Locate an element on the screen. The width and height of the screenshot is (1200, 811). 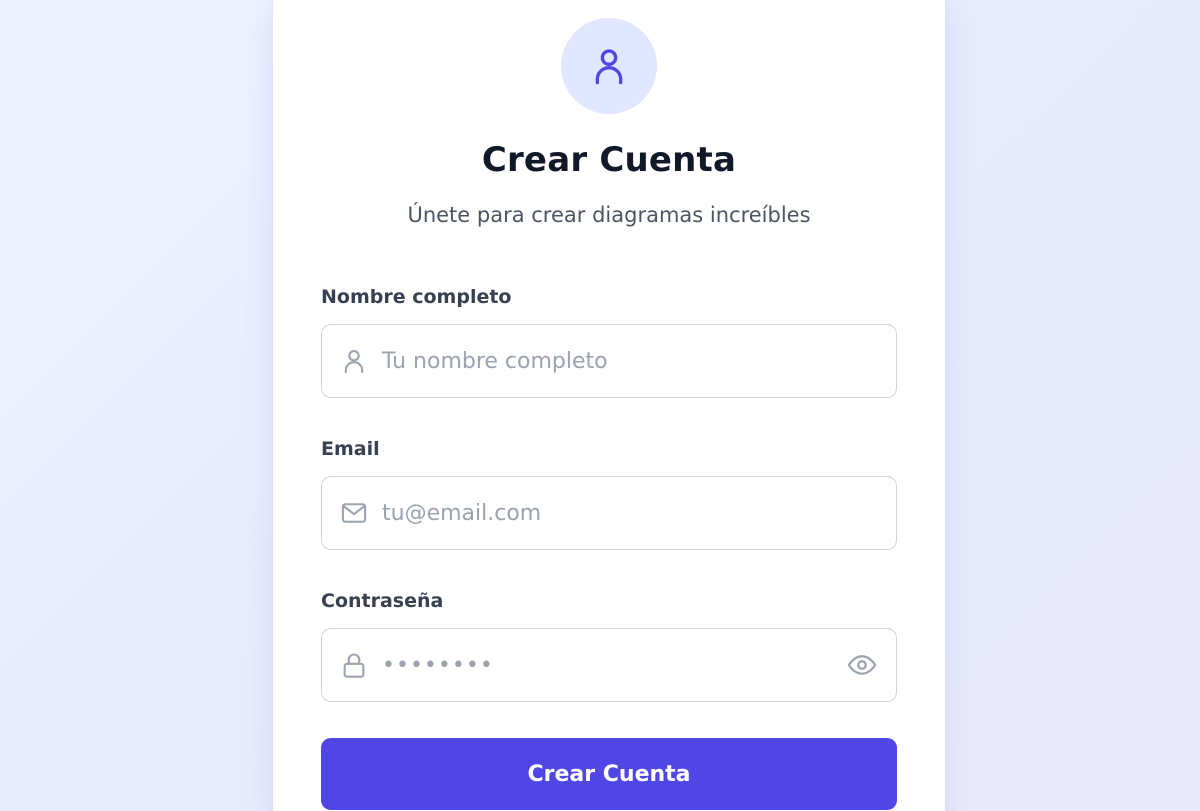
create-account-button: Crear Cuenta is located at coordinates (609, 774).